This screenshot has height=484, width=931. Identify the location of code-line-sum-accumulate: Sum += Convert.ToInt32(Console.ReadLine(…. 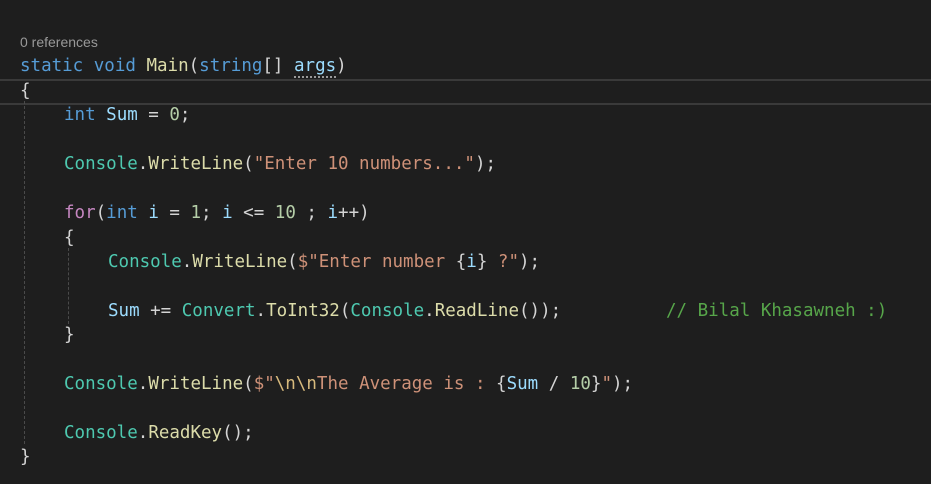
(334, 311).